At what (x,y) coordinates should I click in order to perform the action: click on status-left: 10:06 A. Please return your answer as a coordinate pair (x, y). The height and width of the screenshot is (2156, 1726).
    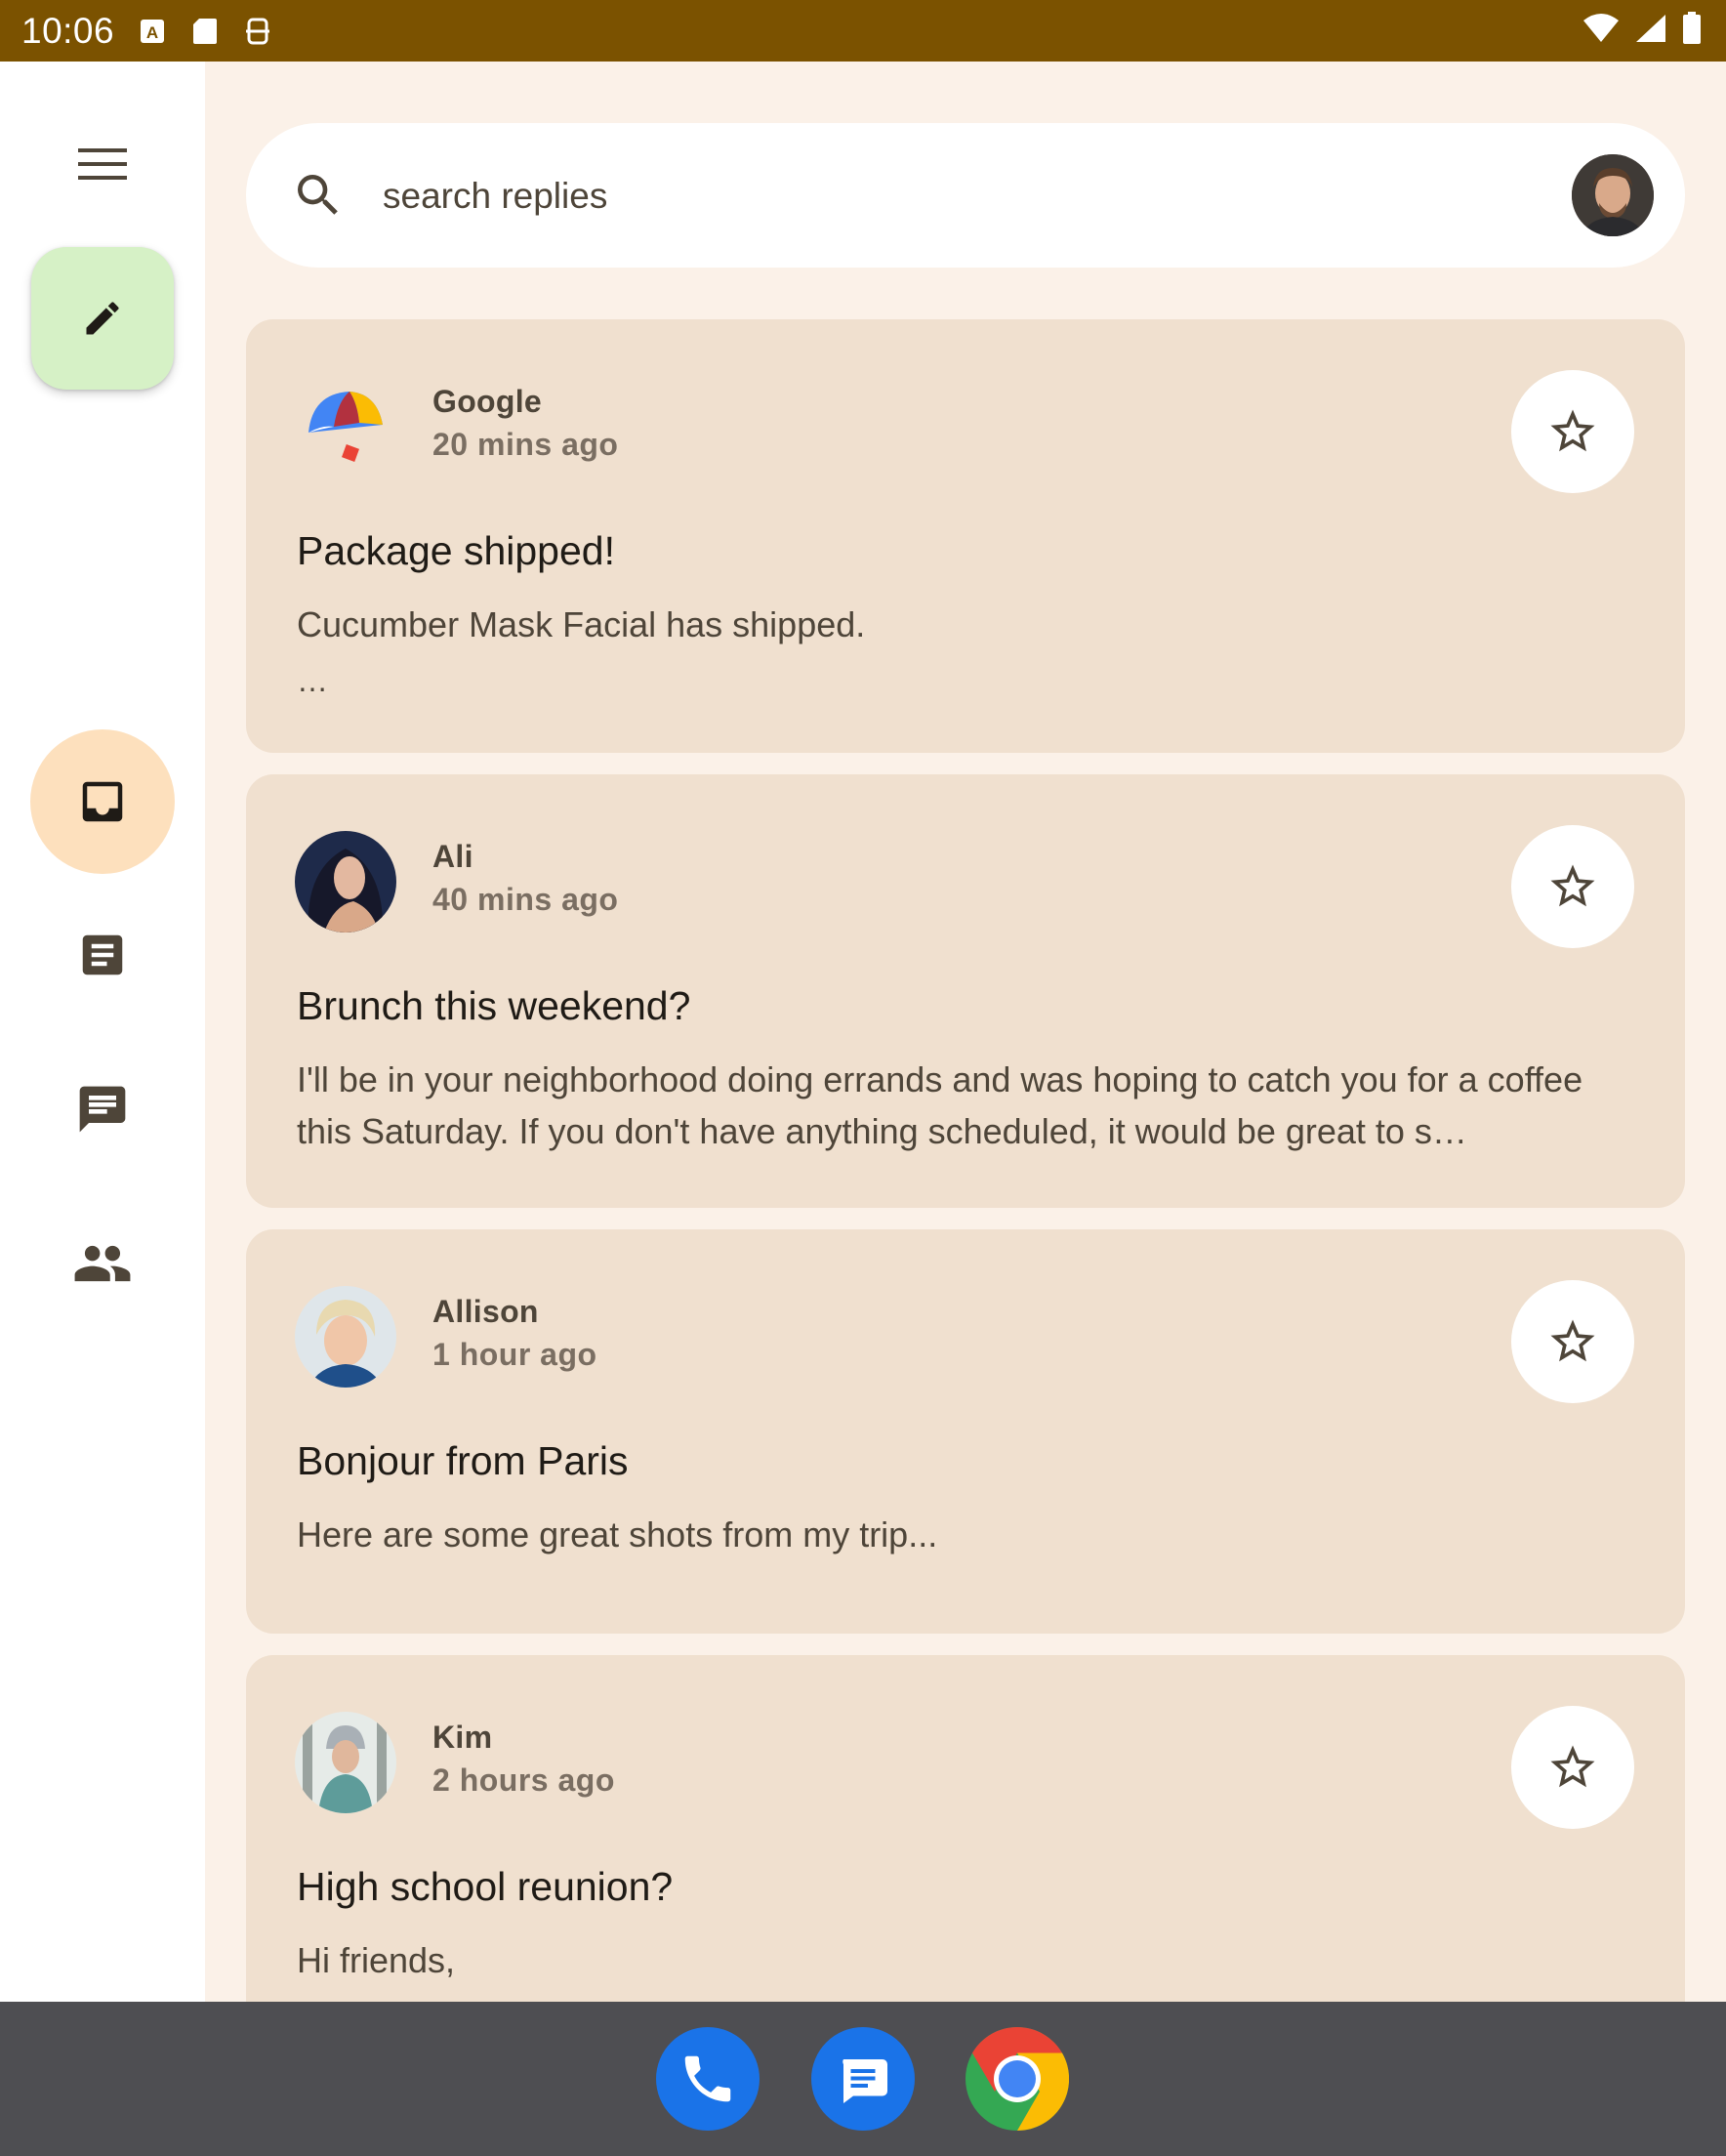
    Looking at the image, I should click on (146, 32).